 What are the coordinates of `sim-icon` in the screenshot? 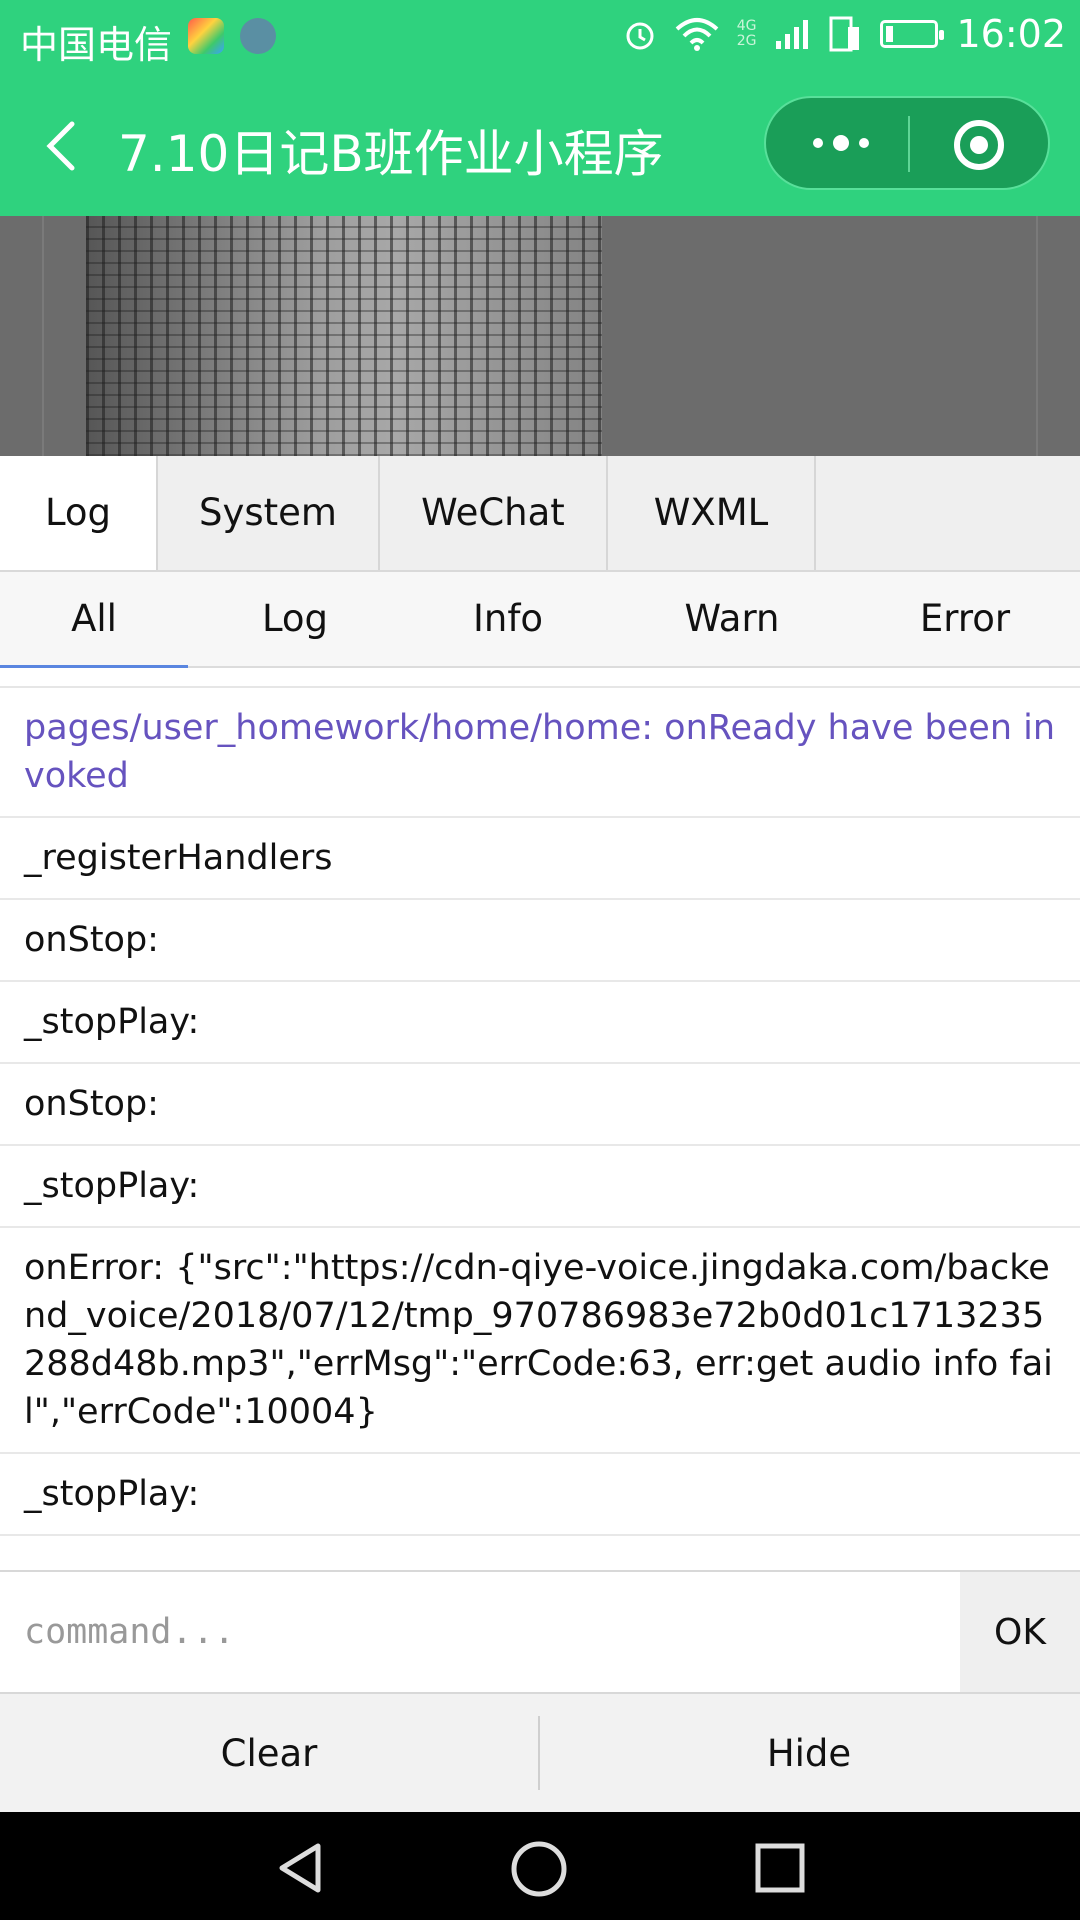 It's located at (844, 34).